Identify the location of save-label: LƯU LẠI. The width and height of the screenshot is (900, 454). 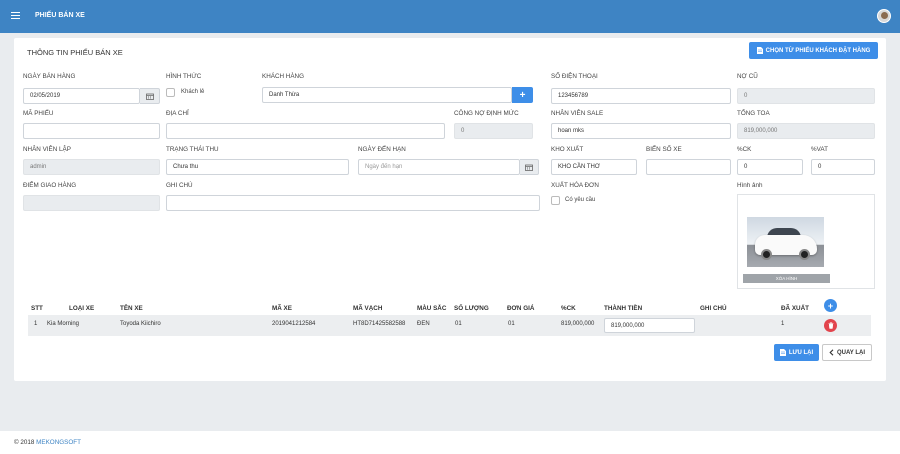
(801, 352).